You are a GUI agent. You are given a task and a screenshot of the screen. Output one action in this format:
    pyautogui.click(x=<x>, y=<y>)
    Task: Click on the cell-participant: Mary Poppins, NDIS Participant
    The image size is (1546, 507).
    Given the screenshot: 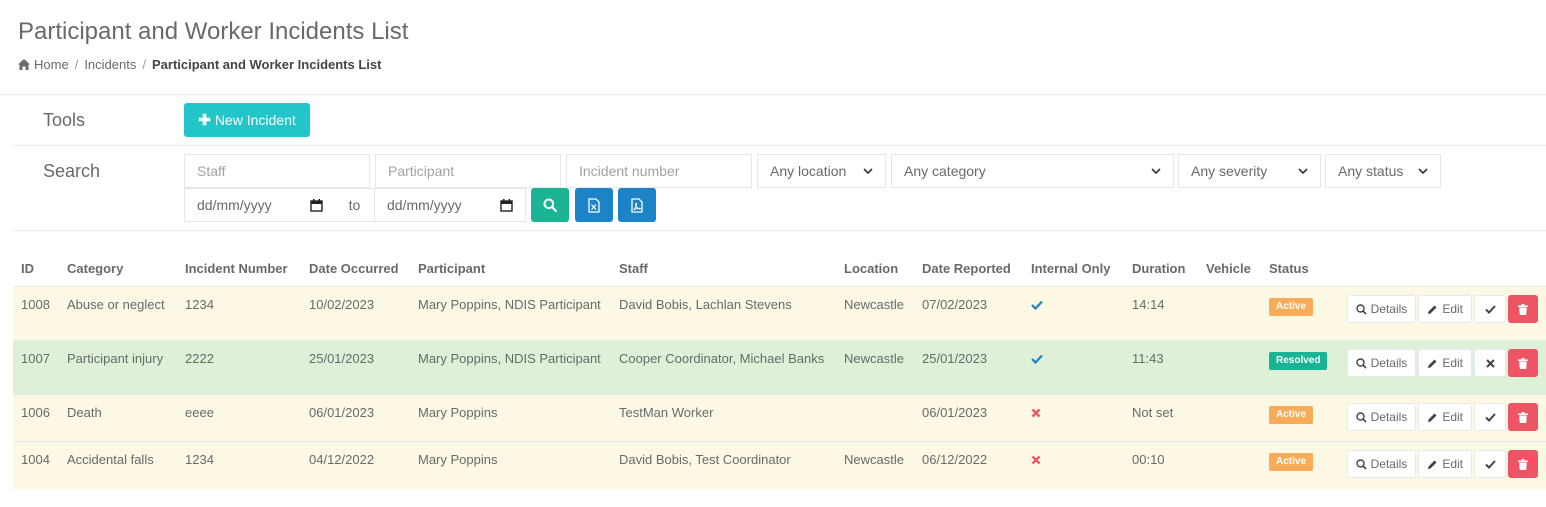 What is the action you would take?
    pyautogui.click(x=510, y=313)
    